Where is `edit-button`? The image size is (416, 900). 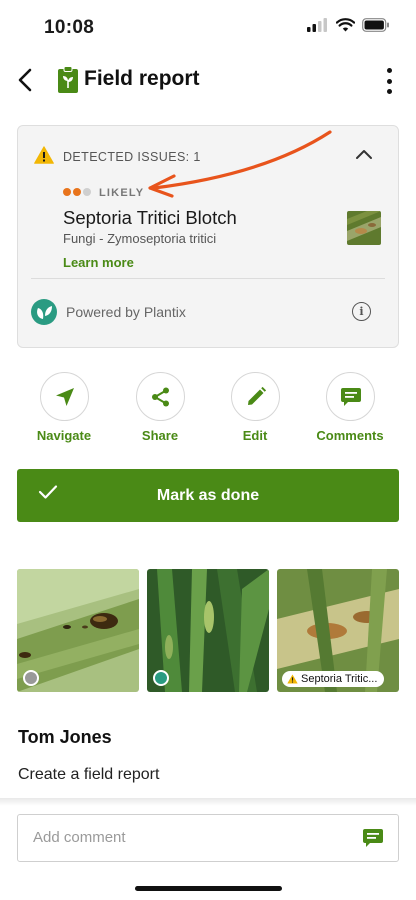
edit-button is located at coordinates (255, 396).